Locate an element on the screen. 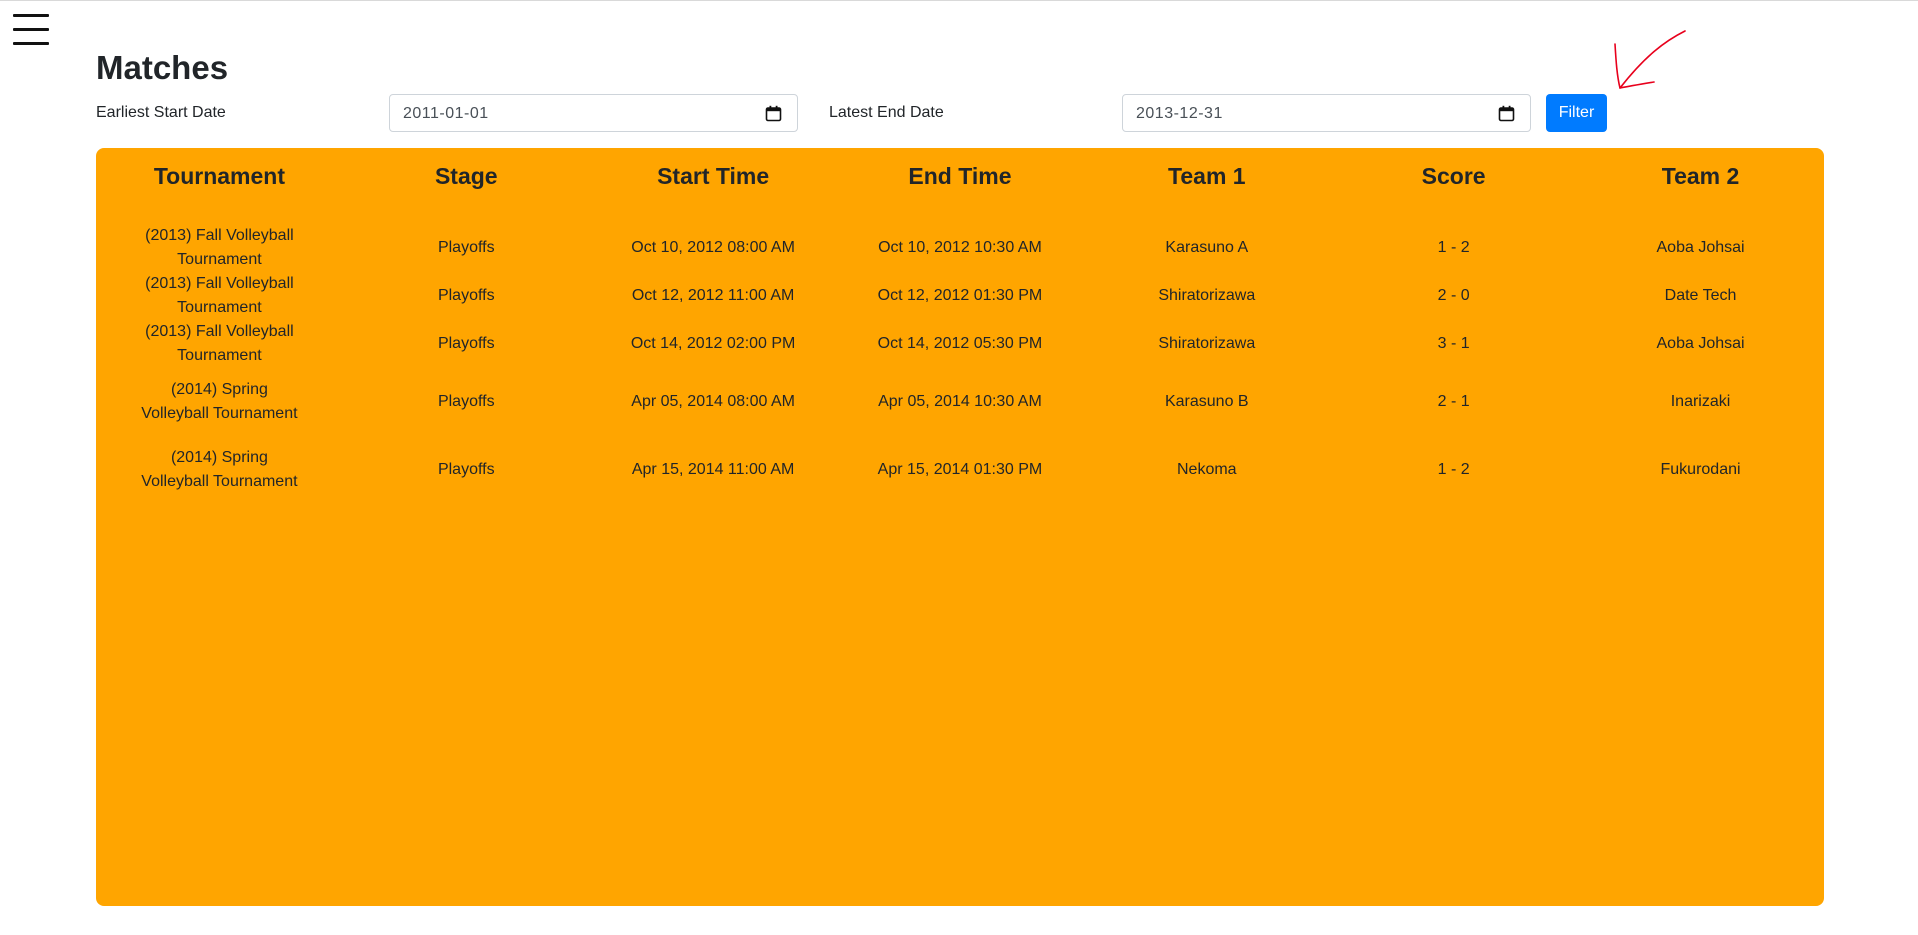 This screenshot has width=1918, height=935. latest-end-date-label: Latest End Date is located at coordinates (886, 112).